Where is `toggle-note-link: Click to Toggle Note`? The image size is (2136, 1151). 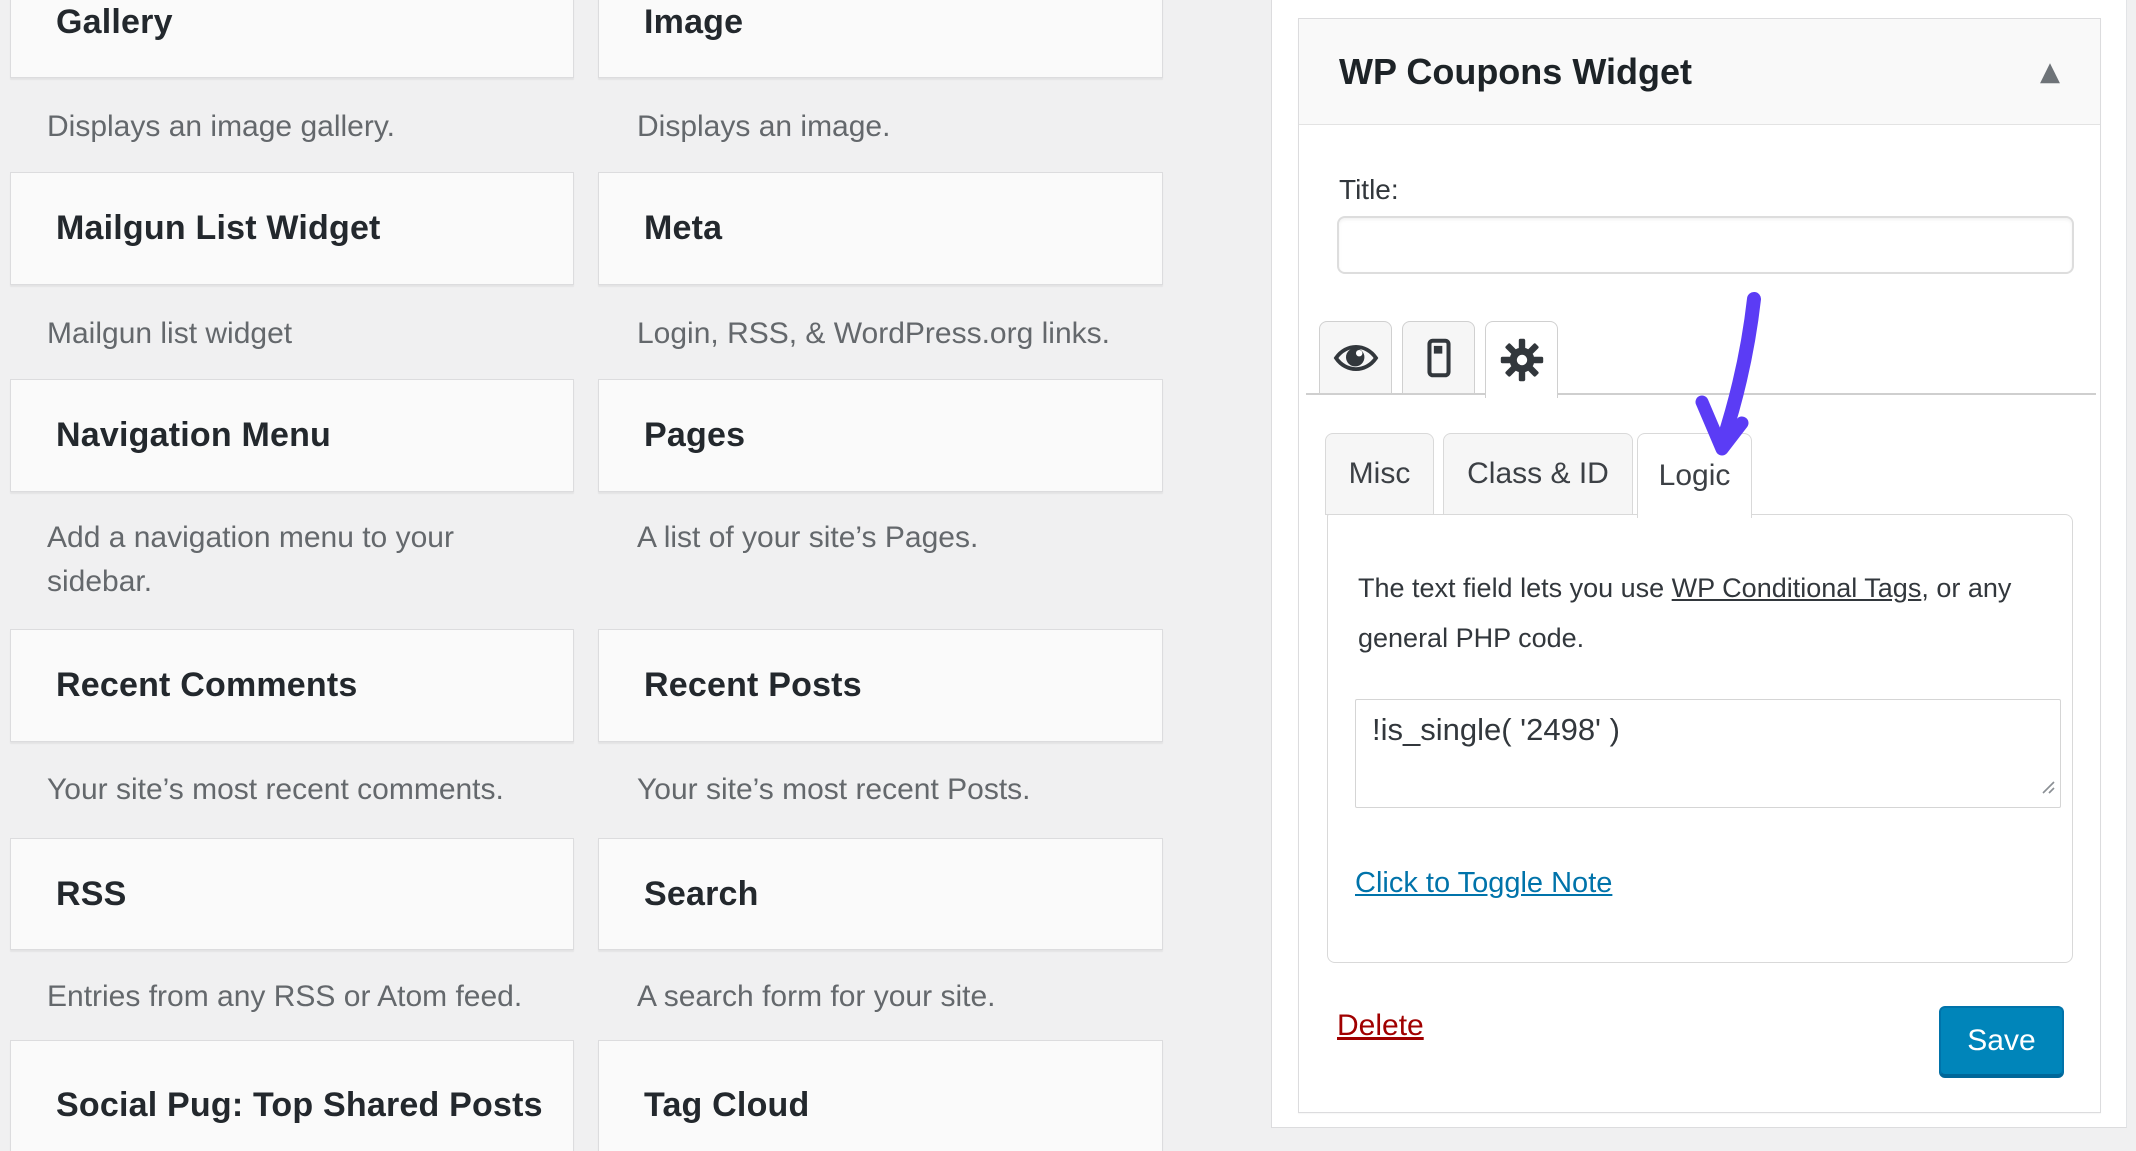 toggle-note-link: Click to Toggle Note is located at coordinates (1483, 883).